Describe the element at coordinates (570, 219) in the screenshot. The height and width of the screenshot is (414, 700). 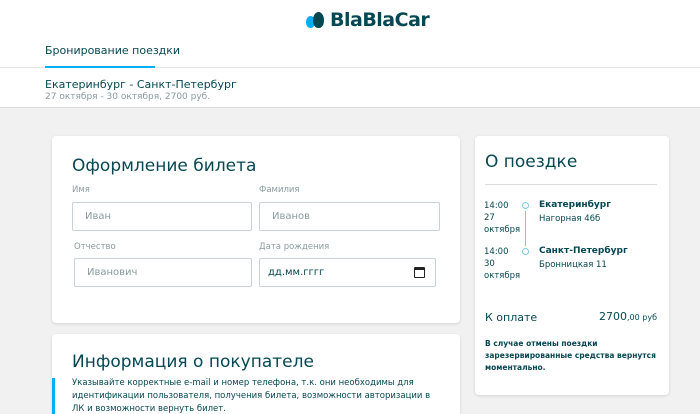
I see `departure-address: Нагорная 46б` at that location.